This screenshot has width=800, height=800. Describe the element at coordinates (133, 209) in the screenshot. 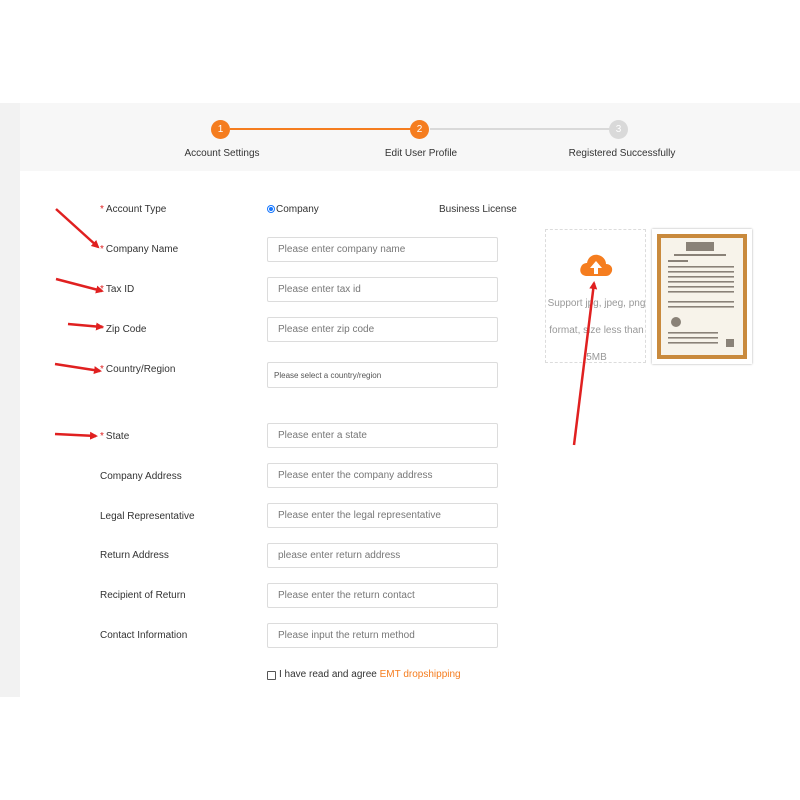

I see `account-type-label: * Account Type` at that location.